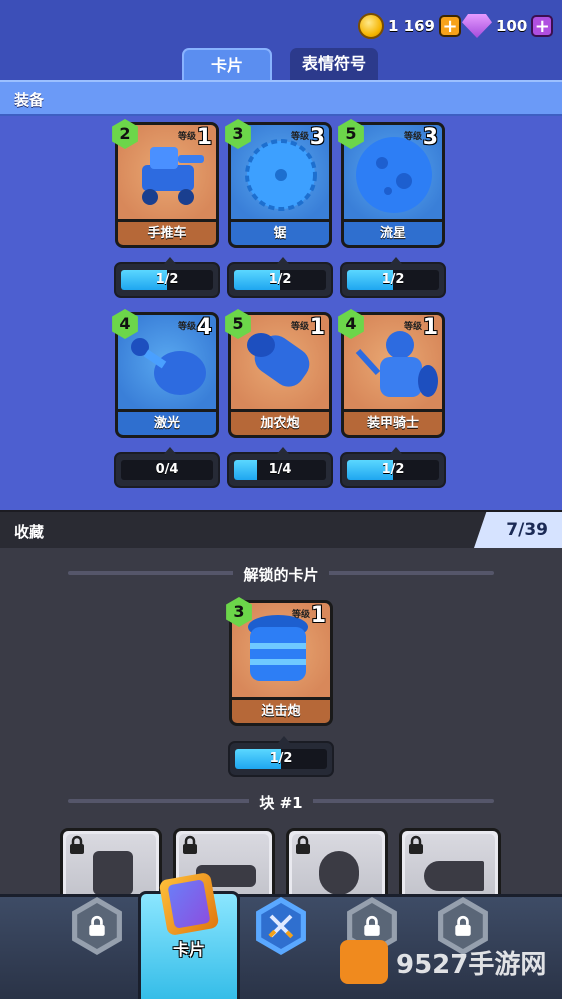 The image size is (562, 999). I want to click on card-meteor: 流星 5 等级 3, so click(391, 183).